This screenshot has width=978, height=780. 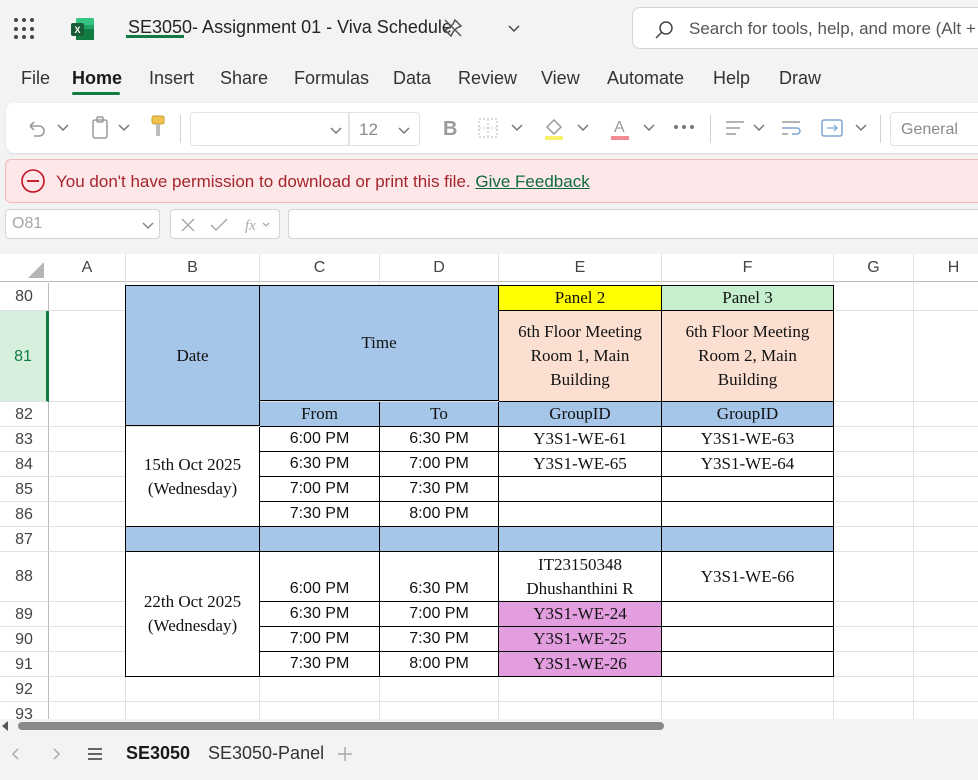 What do you see at coordinates (24, 356) in the screenshot?
I see `row-header-81: 81` at bounding box center [24, 356].